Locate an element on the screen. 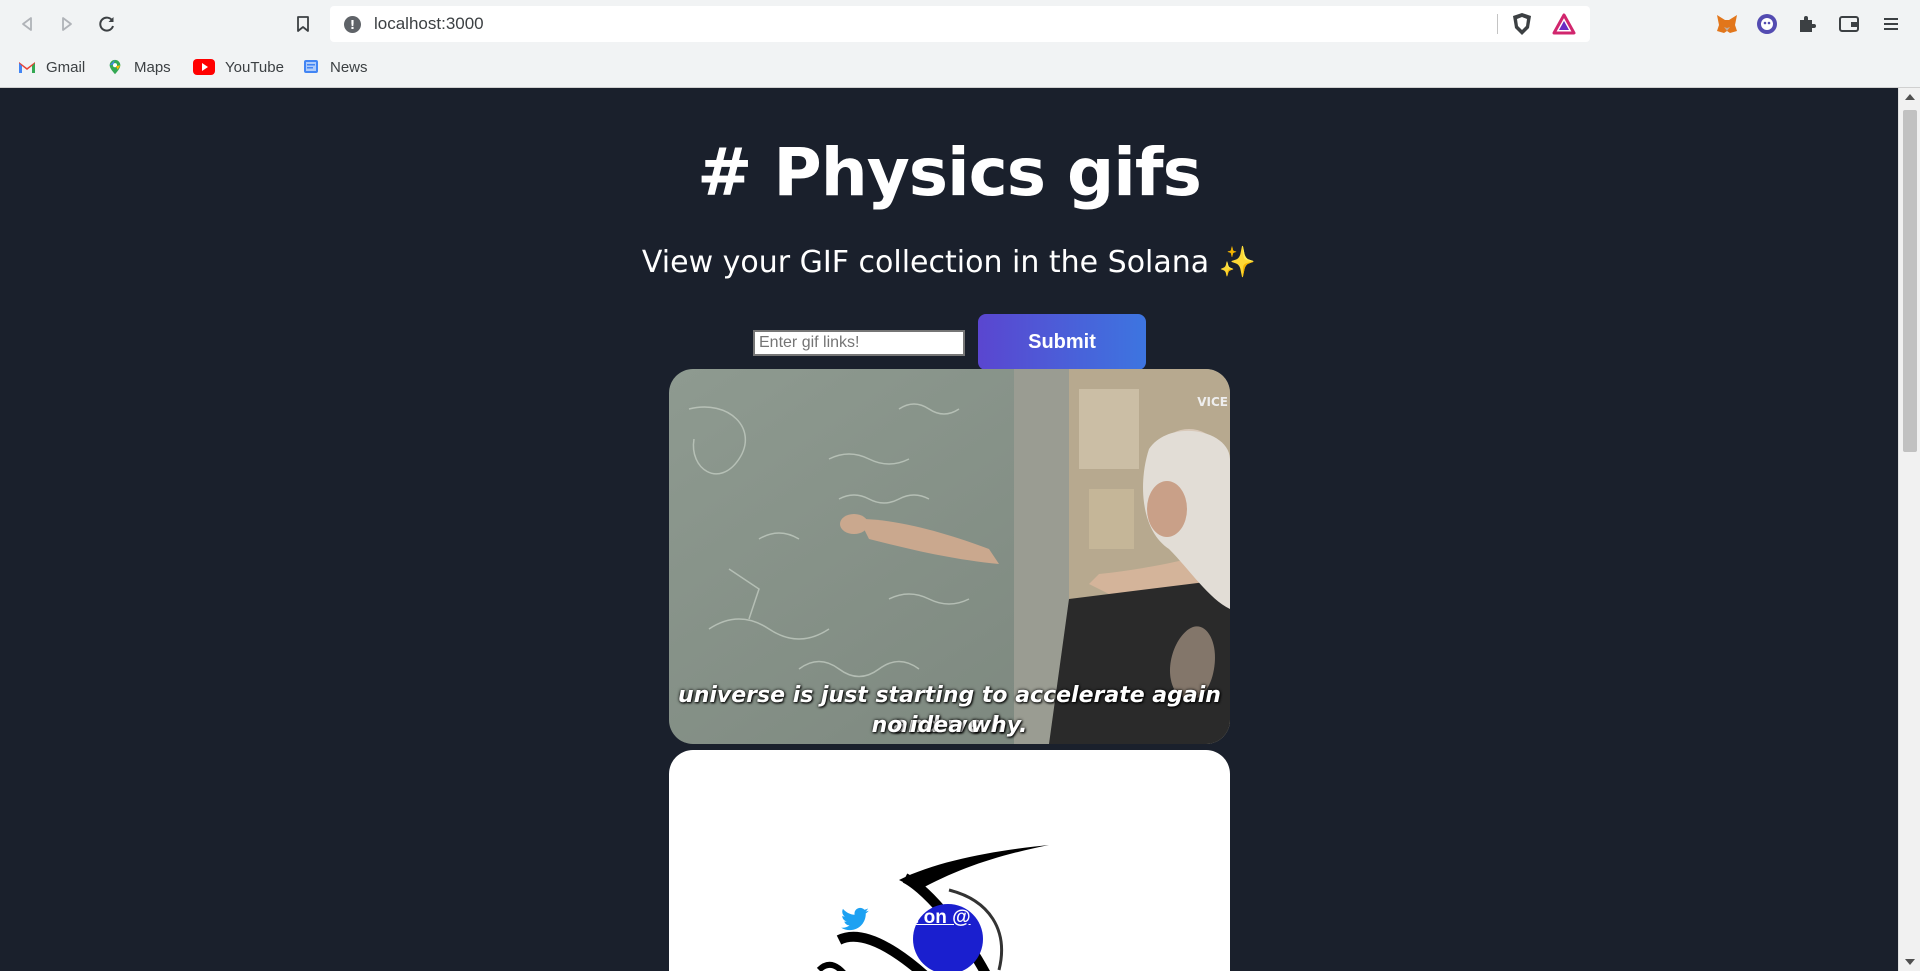  bookmark-news: News is located at coordinates (335, 67).